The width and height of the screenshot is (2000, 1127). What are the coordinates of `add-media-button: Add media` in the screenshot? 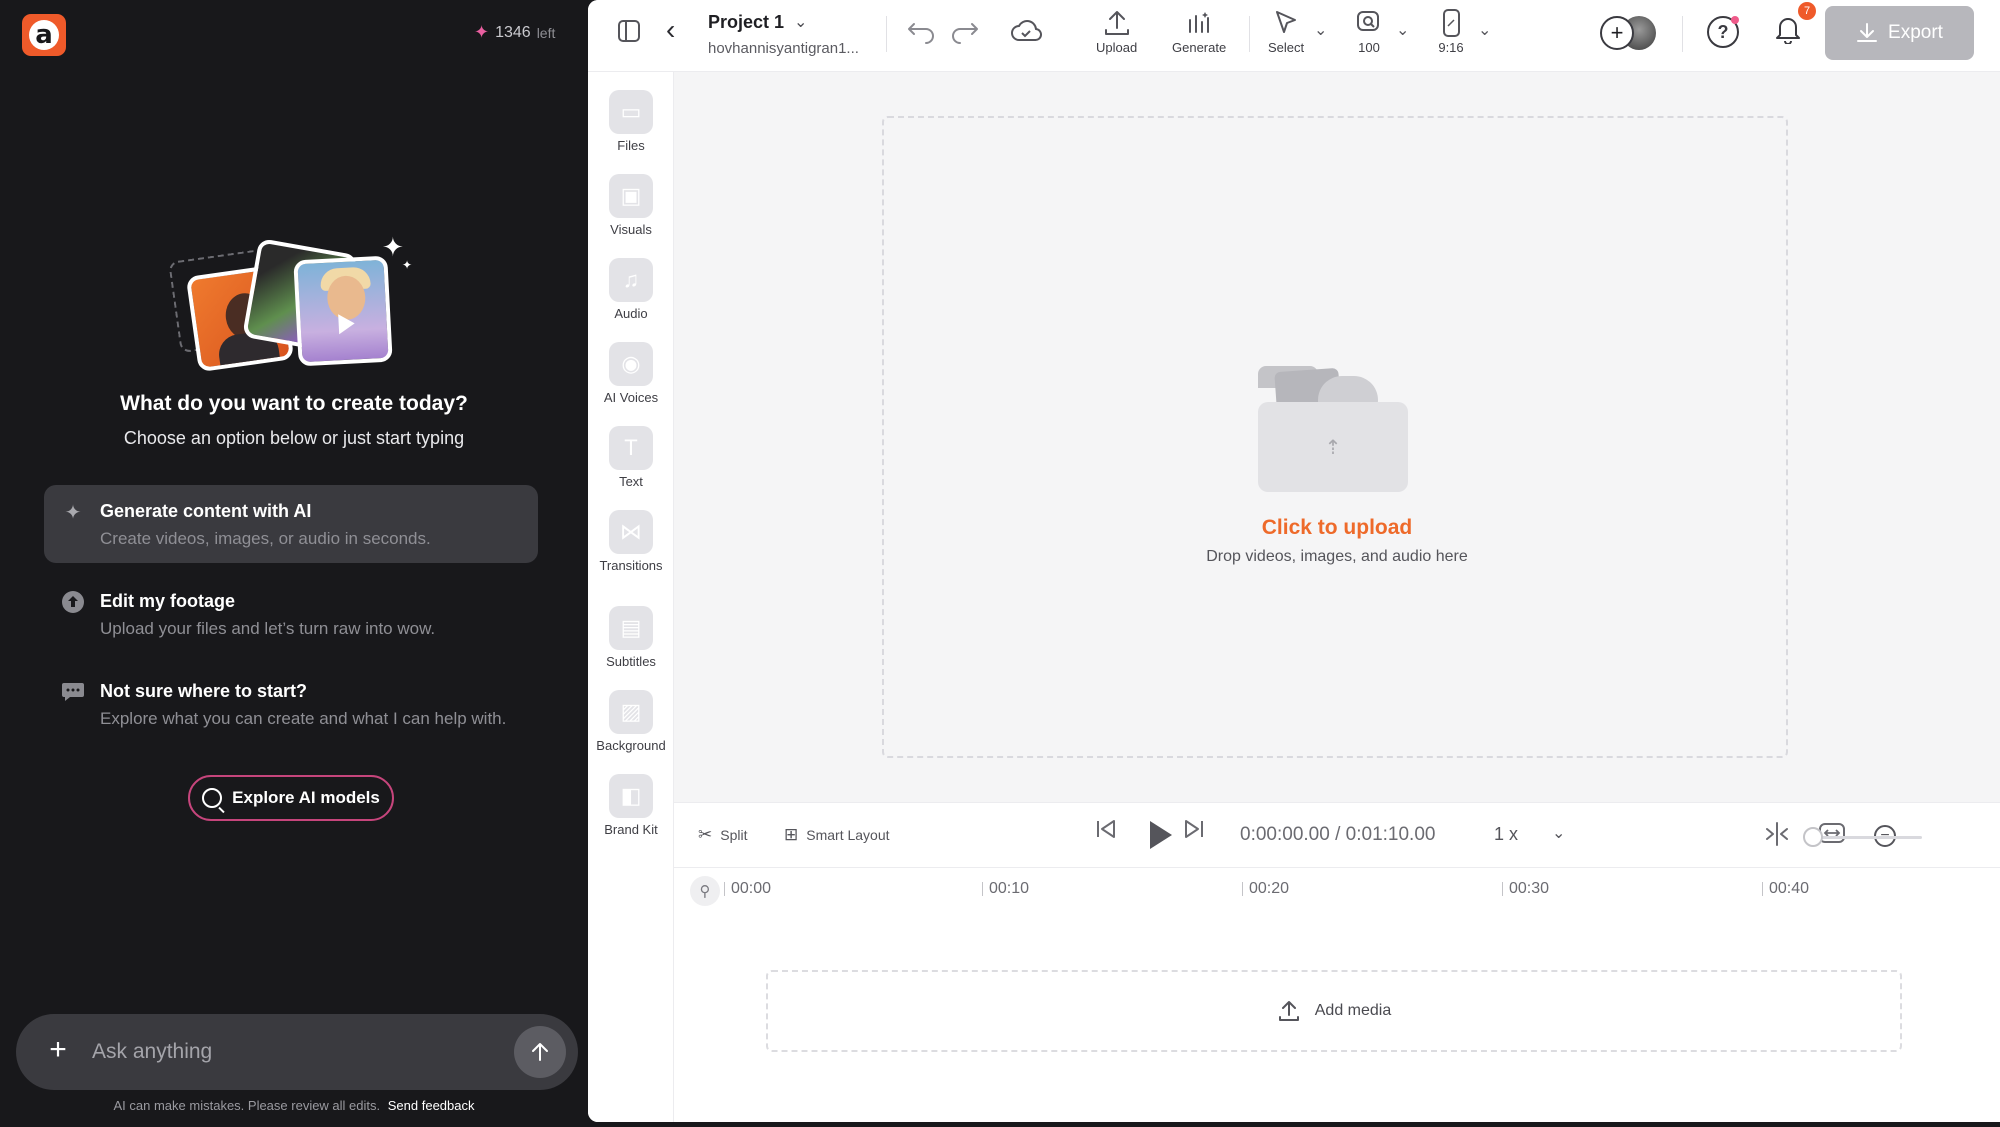 It's located at (1334, 1011).